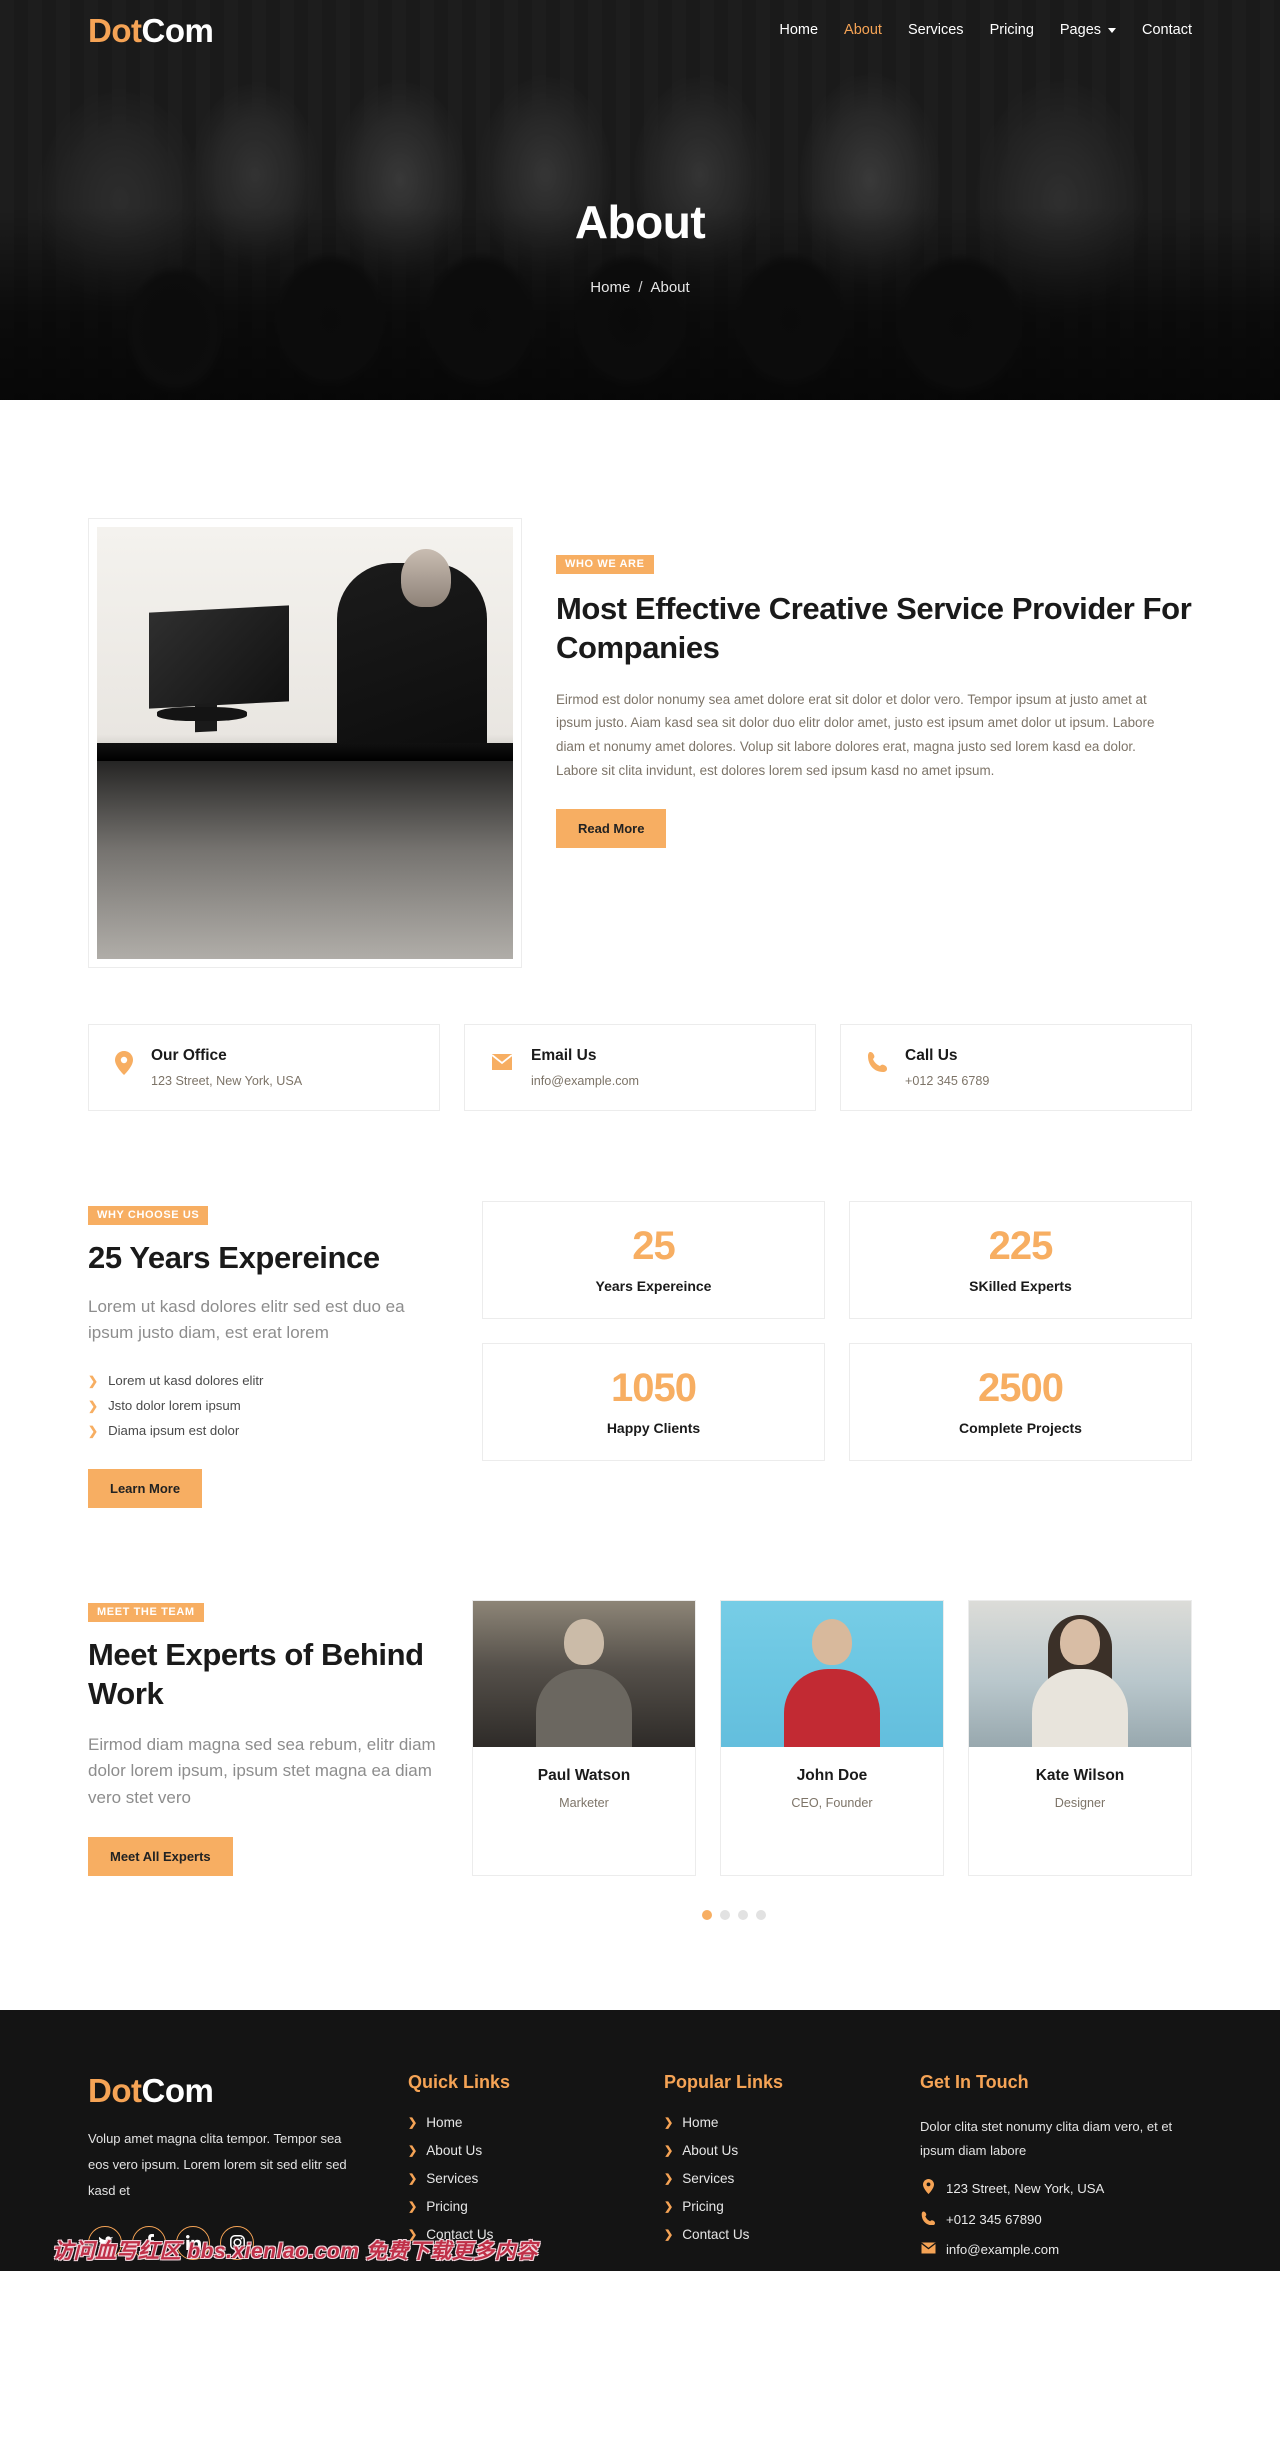 The image size is (1280, 2446). What do you see at coordinates (863, 30) in the screenshot?
I see `nav-item-about: About` at bounding box center [863, 30].